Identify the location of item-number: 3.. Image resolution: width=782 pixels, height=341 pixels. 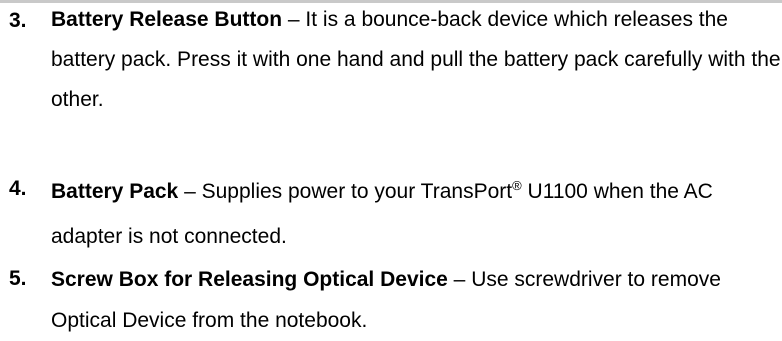
(18, 20).